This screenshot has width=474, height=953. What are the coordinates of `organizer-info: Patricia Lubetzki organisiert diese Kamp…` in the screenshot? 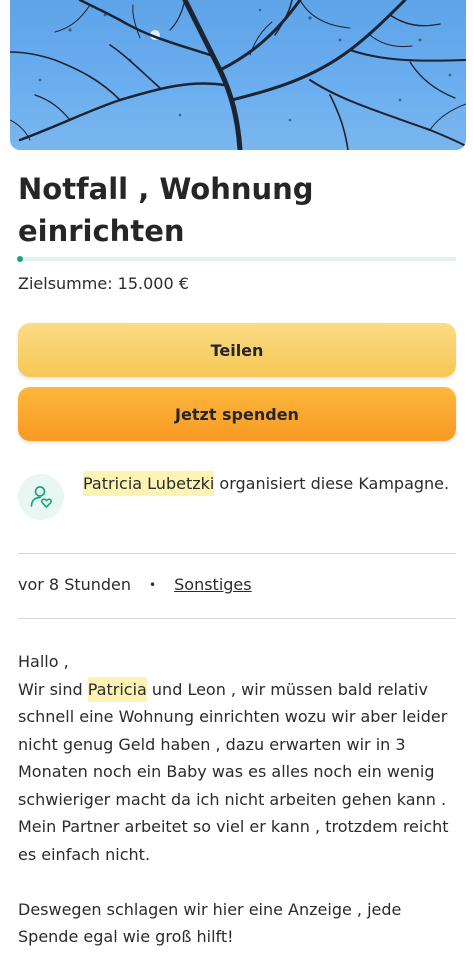 It's located at (270, 484).